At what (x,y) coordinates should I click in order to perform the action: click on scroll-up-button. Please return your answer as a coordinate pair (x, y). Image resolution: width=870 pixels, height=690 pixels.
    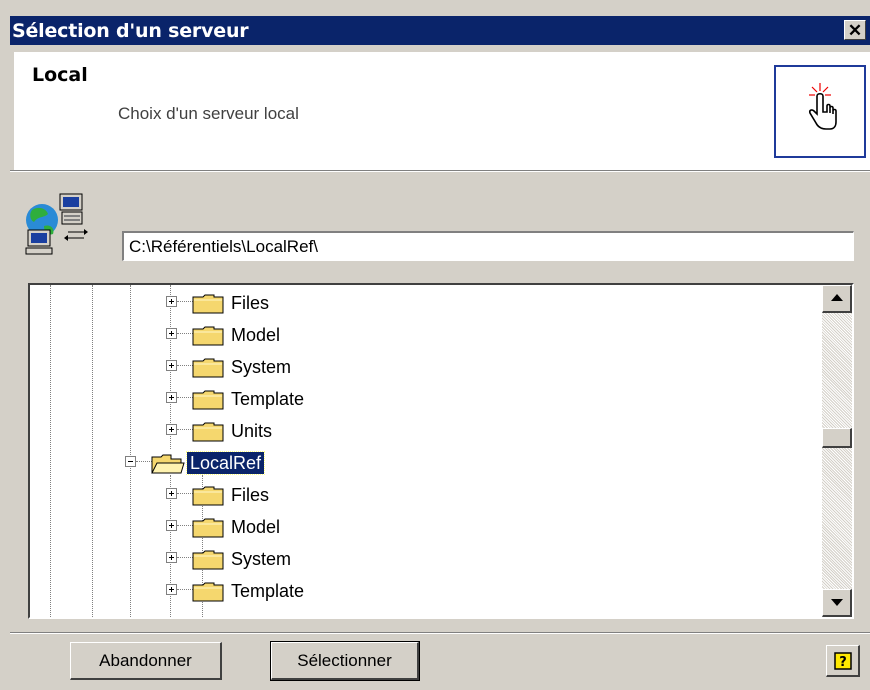
    Looking at the image, I should click on (837, 299).